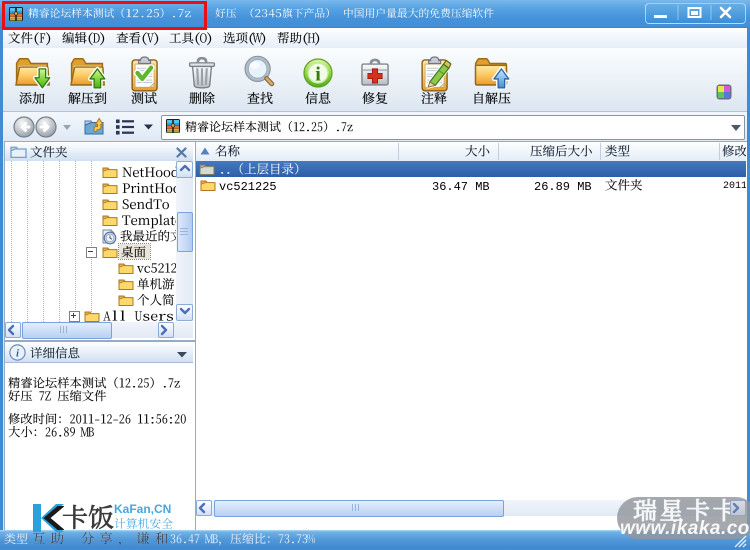  What do you see at coordinates (318, 75) in the screenshot?
I see `svg-text: i` at bounding box center [318, 75].